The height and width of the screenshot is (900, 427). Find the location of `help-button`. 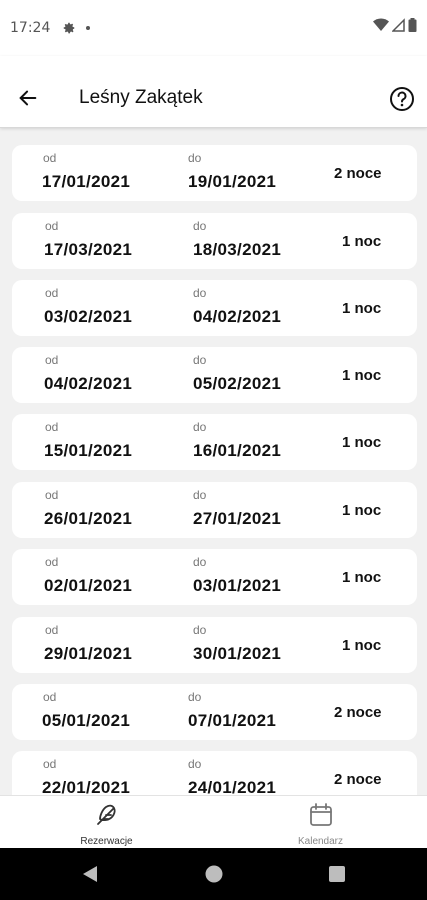

help-button is located at coordinates (402, 99).